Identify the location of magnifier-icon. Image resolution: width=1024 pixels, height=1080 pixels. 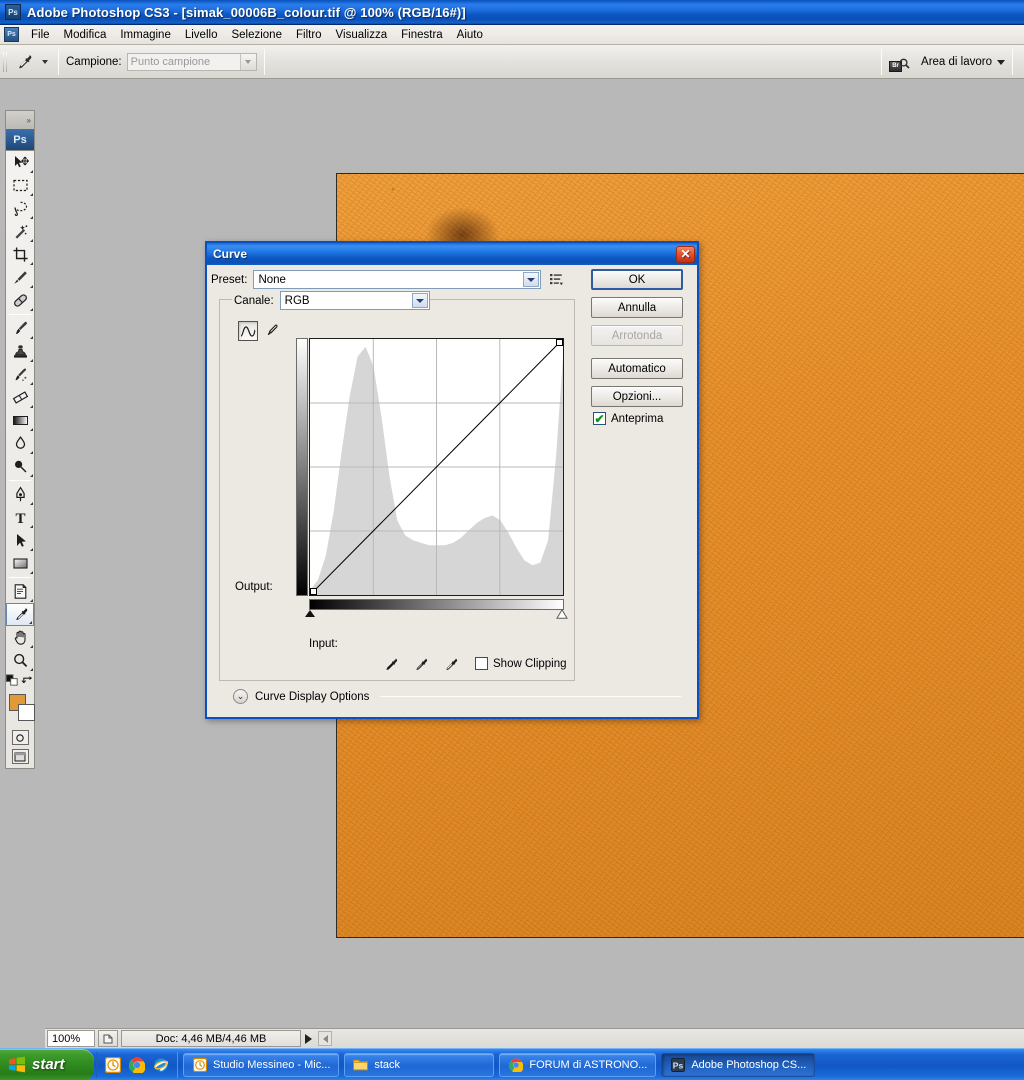
(20, 660).